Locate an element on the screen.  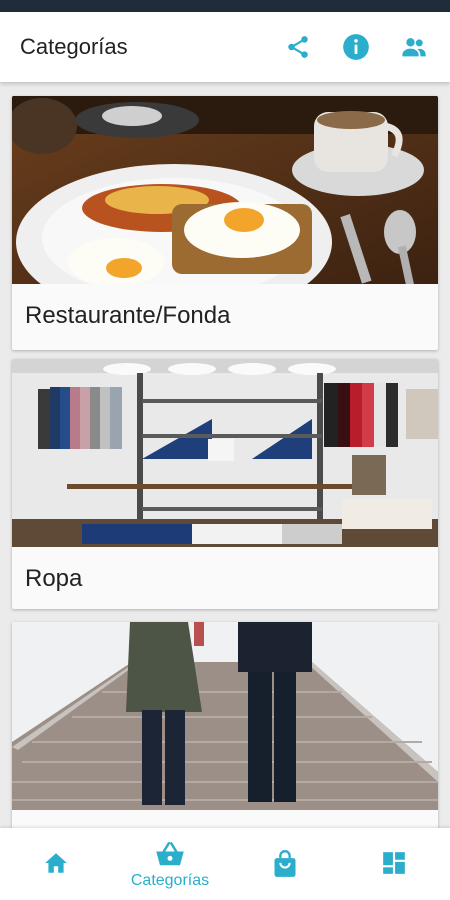
nav-label: Categorías is located at coordinates (170, 880).